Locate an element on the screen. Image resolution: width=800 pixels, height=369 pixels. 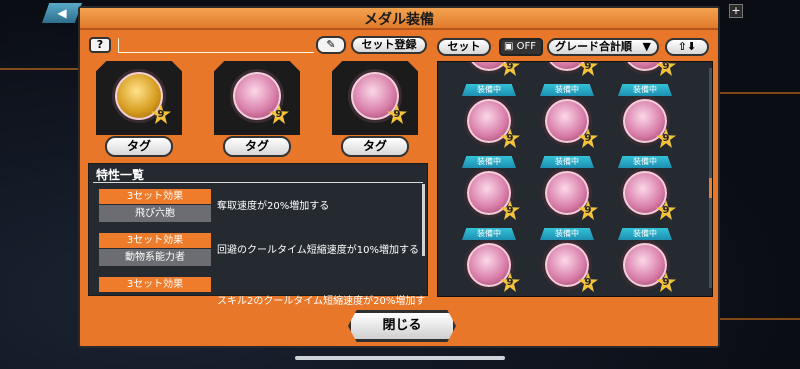
chevron-down-icon: ▼ is located at coordinates (646, 46).